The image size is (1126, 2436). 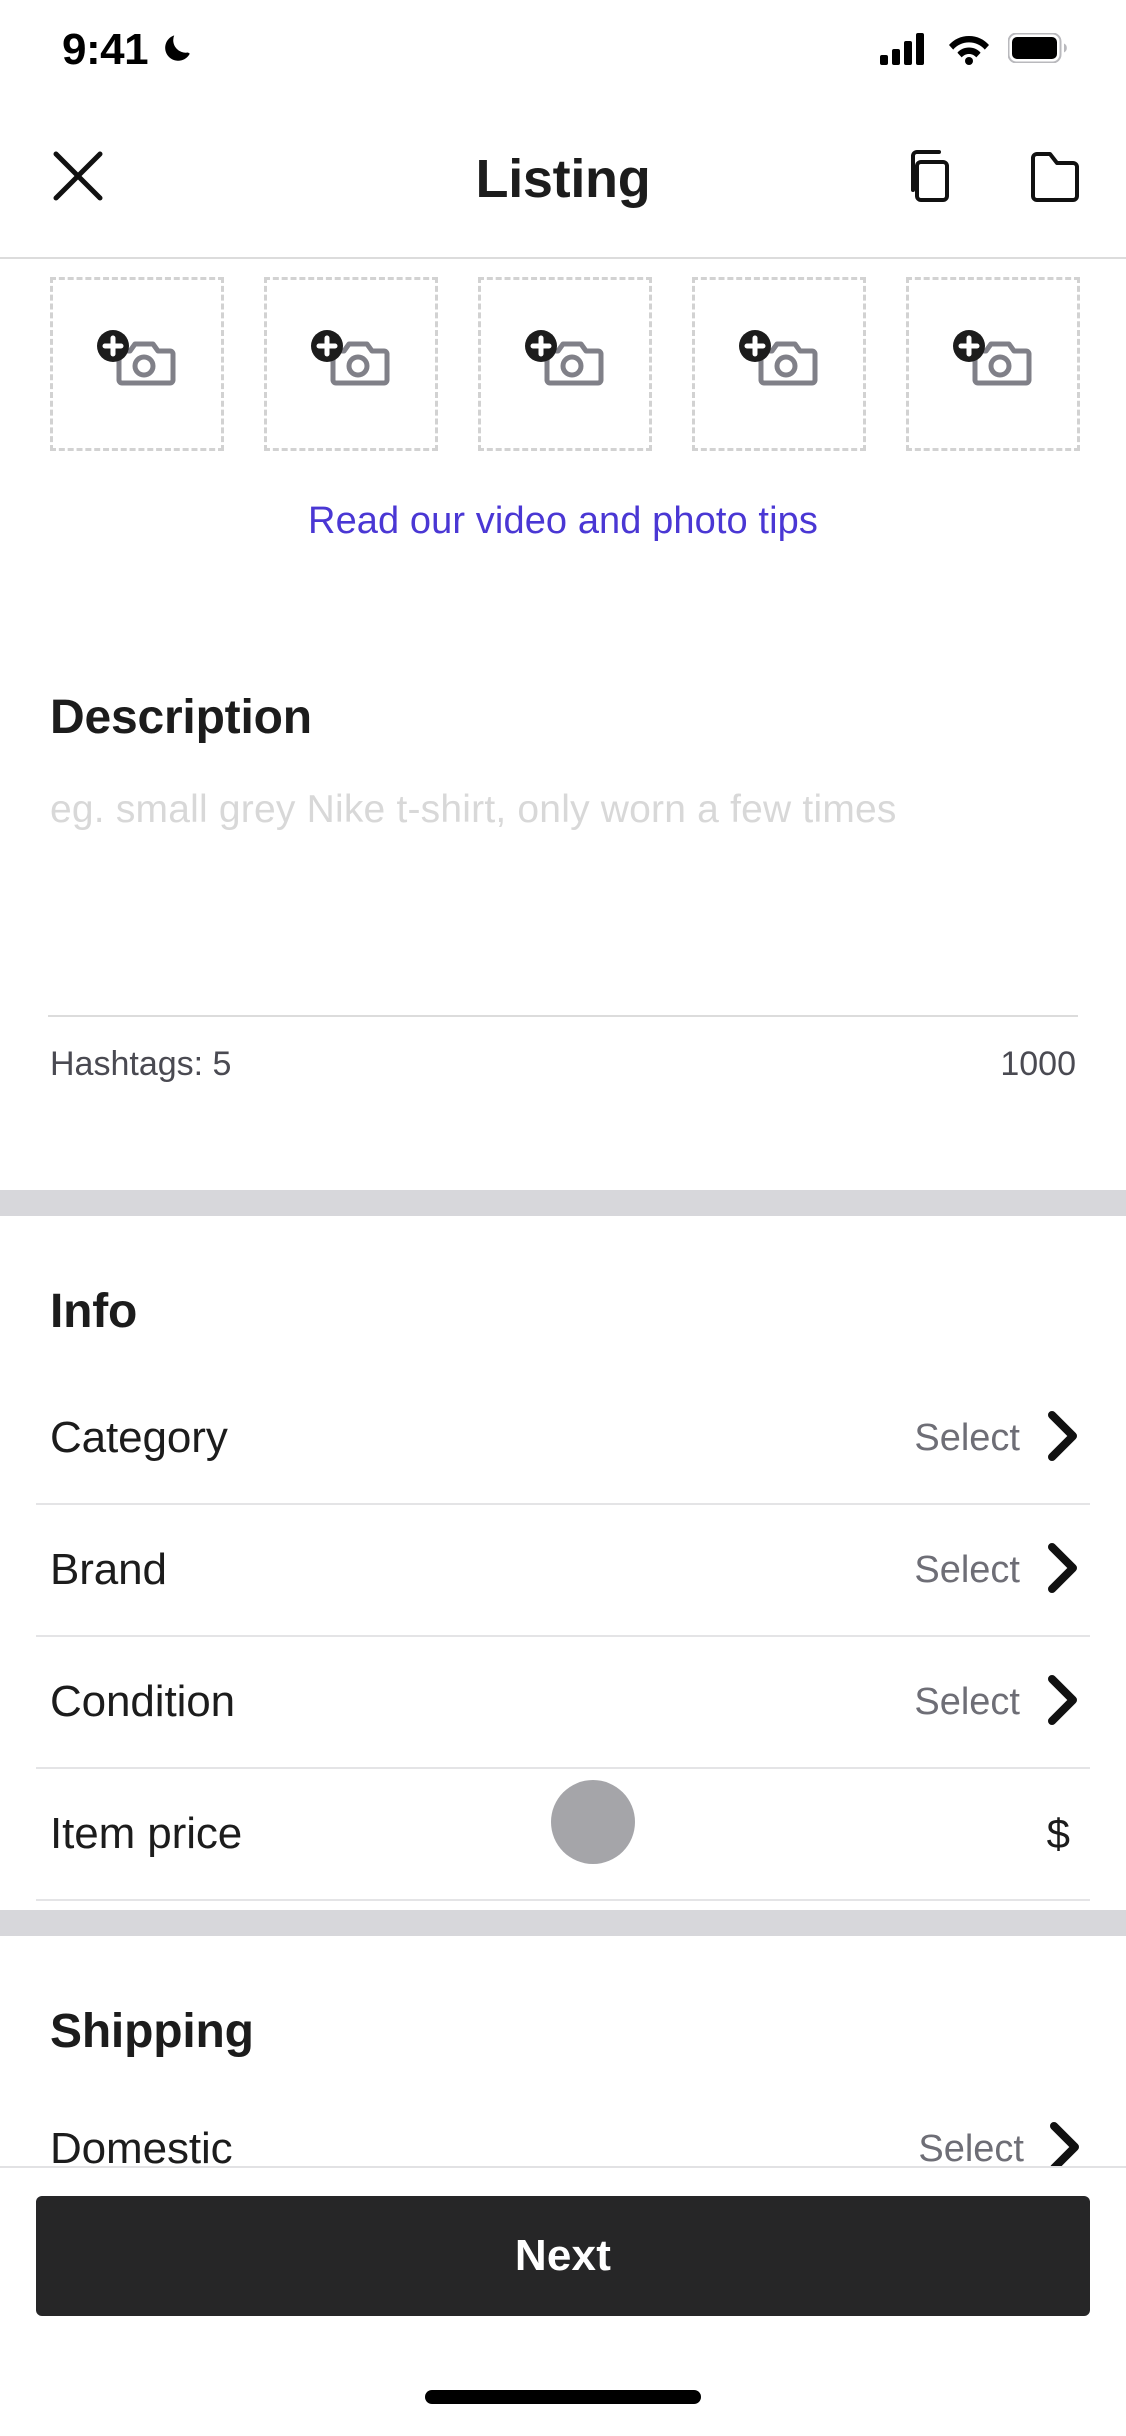 What do you see at coordinates (1038, 1064) in the screenshot?
I see `character-limit: 1000` at bounding box center [1038, 1064].